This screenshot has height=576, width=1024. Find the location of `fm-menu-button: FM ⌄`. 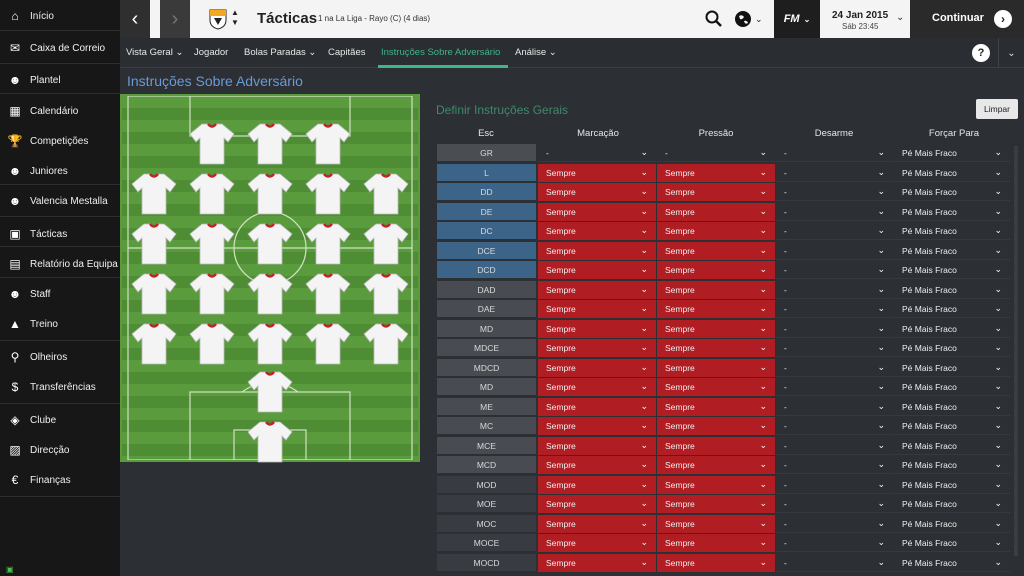

fm-menu-button: FM ⌄ is located at coordinates (797, 19).